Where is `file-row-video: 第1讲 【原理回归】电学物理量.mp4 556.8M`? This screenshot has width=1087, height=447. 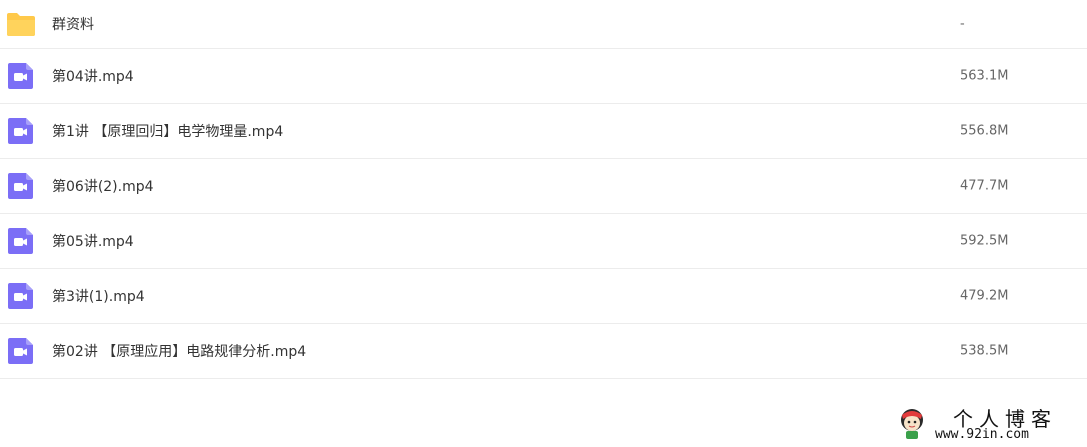
file-row-video: 第1讲 【原理回归】电学物理量.mp4 556.8M is located at coordinates (543, 131).